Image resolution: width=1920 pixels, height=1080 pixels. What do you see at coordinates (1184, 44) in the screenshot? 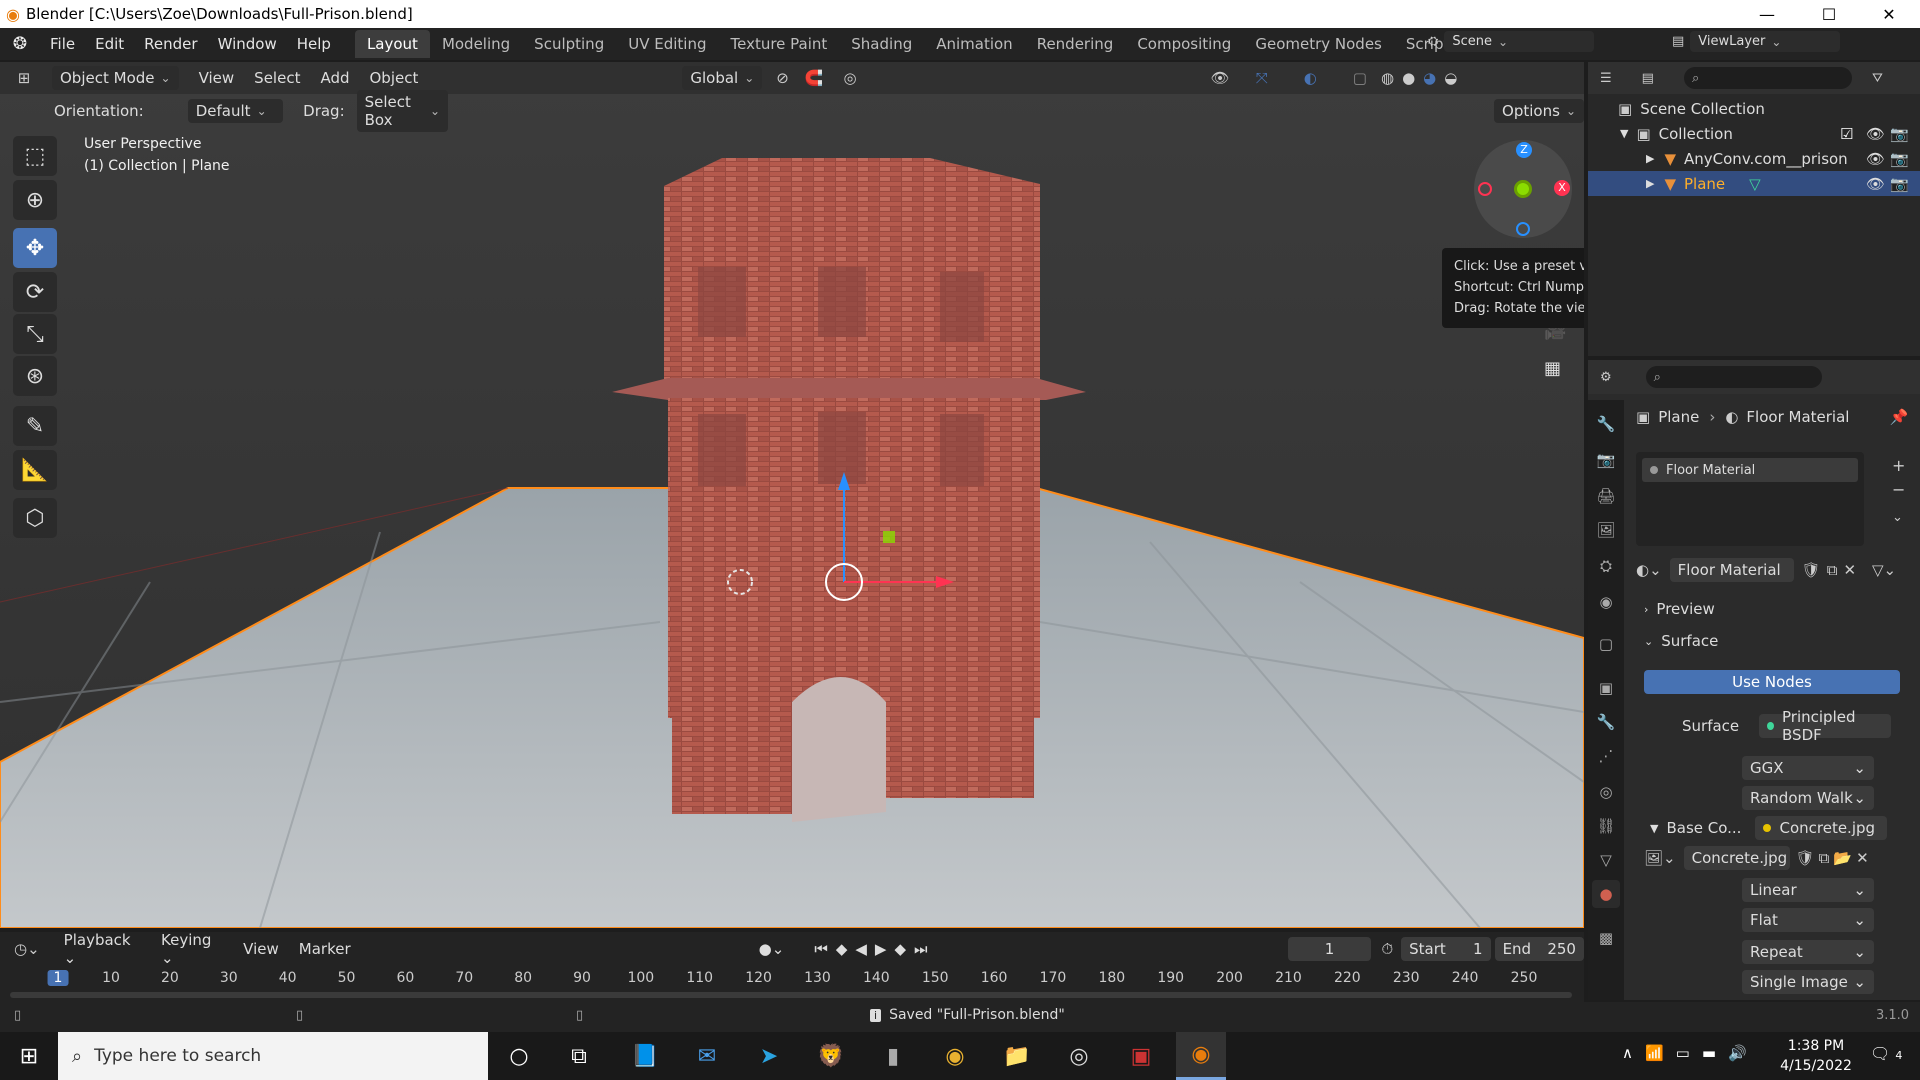
I see `tab-compositing: Compositing` at bounding box center [1184, 44].